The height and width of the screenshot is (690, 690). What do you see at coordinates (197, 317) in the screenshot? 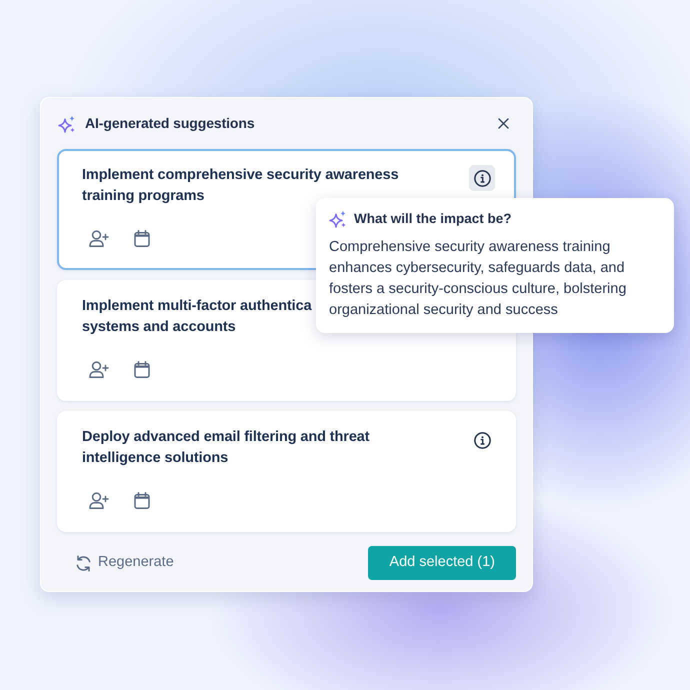
I see `suggestion-title: Implement multi-factor authentica systems and accounts` at bounding box center [197, 317].